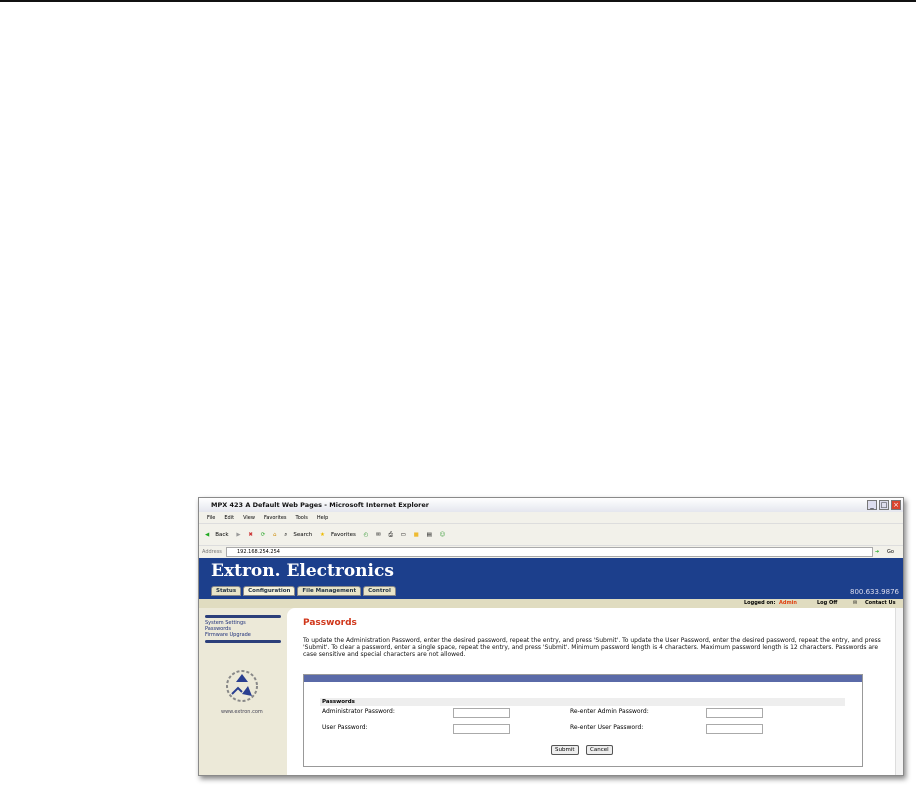 This screenshot has height=785, width=916. I want to click on maximize-button: □, so click(884, 505).